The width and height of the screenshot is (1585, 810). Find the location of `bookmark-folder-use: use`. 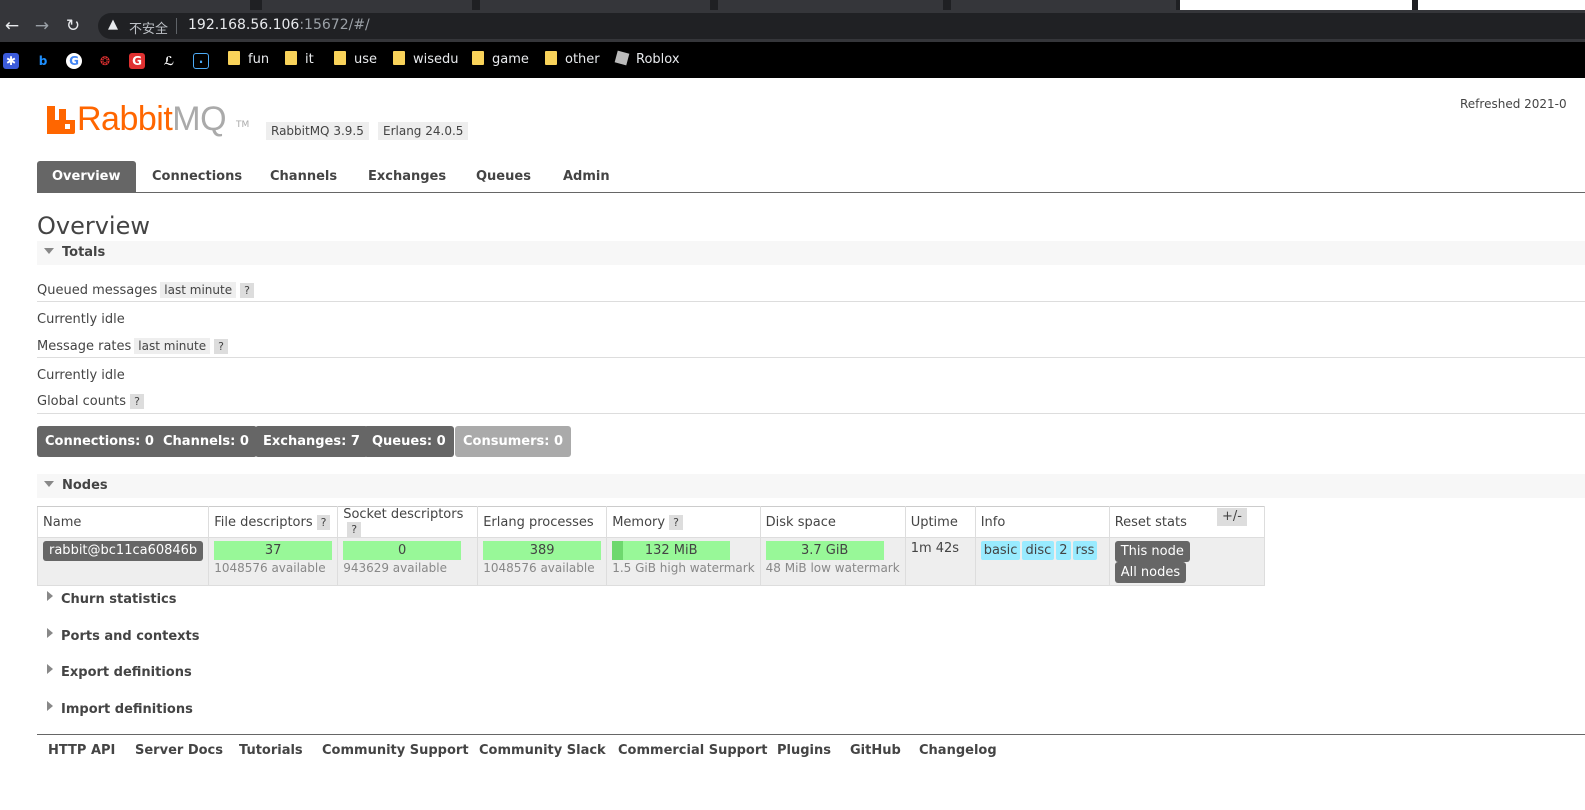

bookmark-folder-use: use is located at coordinates (355, 60).